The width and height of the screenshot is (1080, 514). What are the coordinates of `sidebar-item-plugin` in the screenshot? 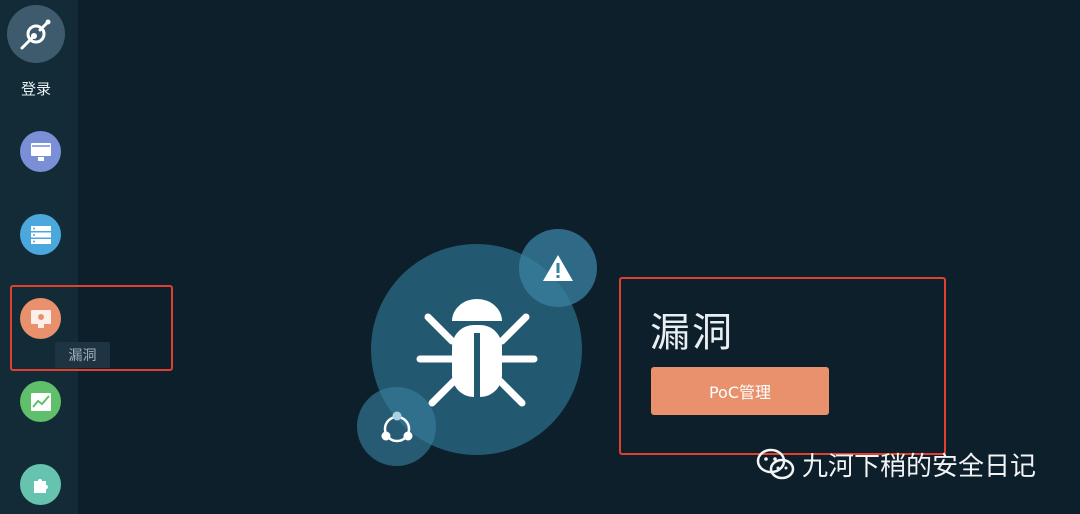 It's located at (40, 484).